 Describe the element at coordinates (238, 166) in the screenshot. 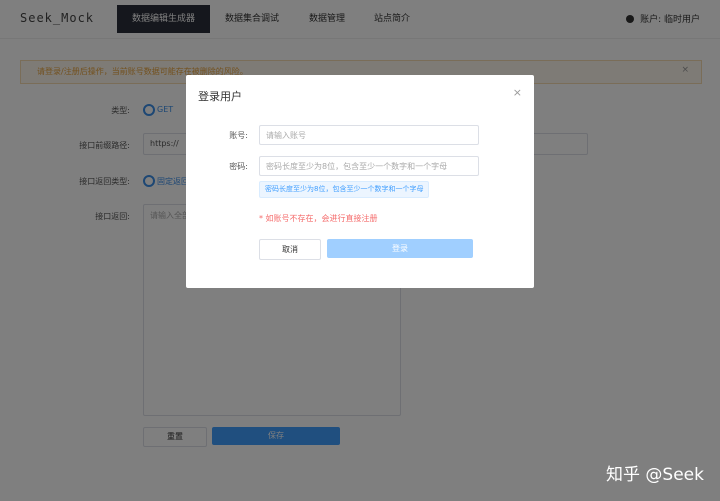

I see `password-label: 密码:` at that location.